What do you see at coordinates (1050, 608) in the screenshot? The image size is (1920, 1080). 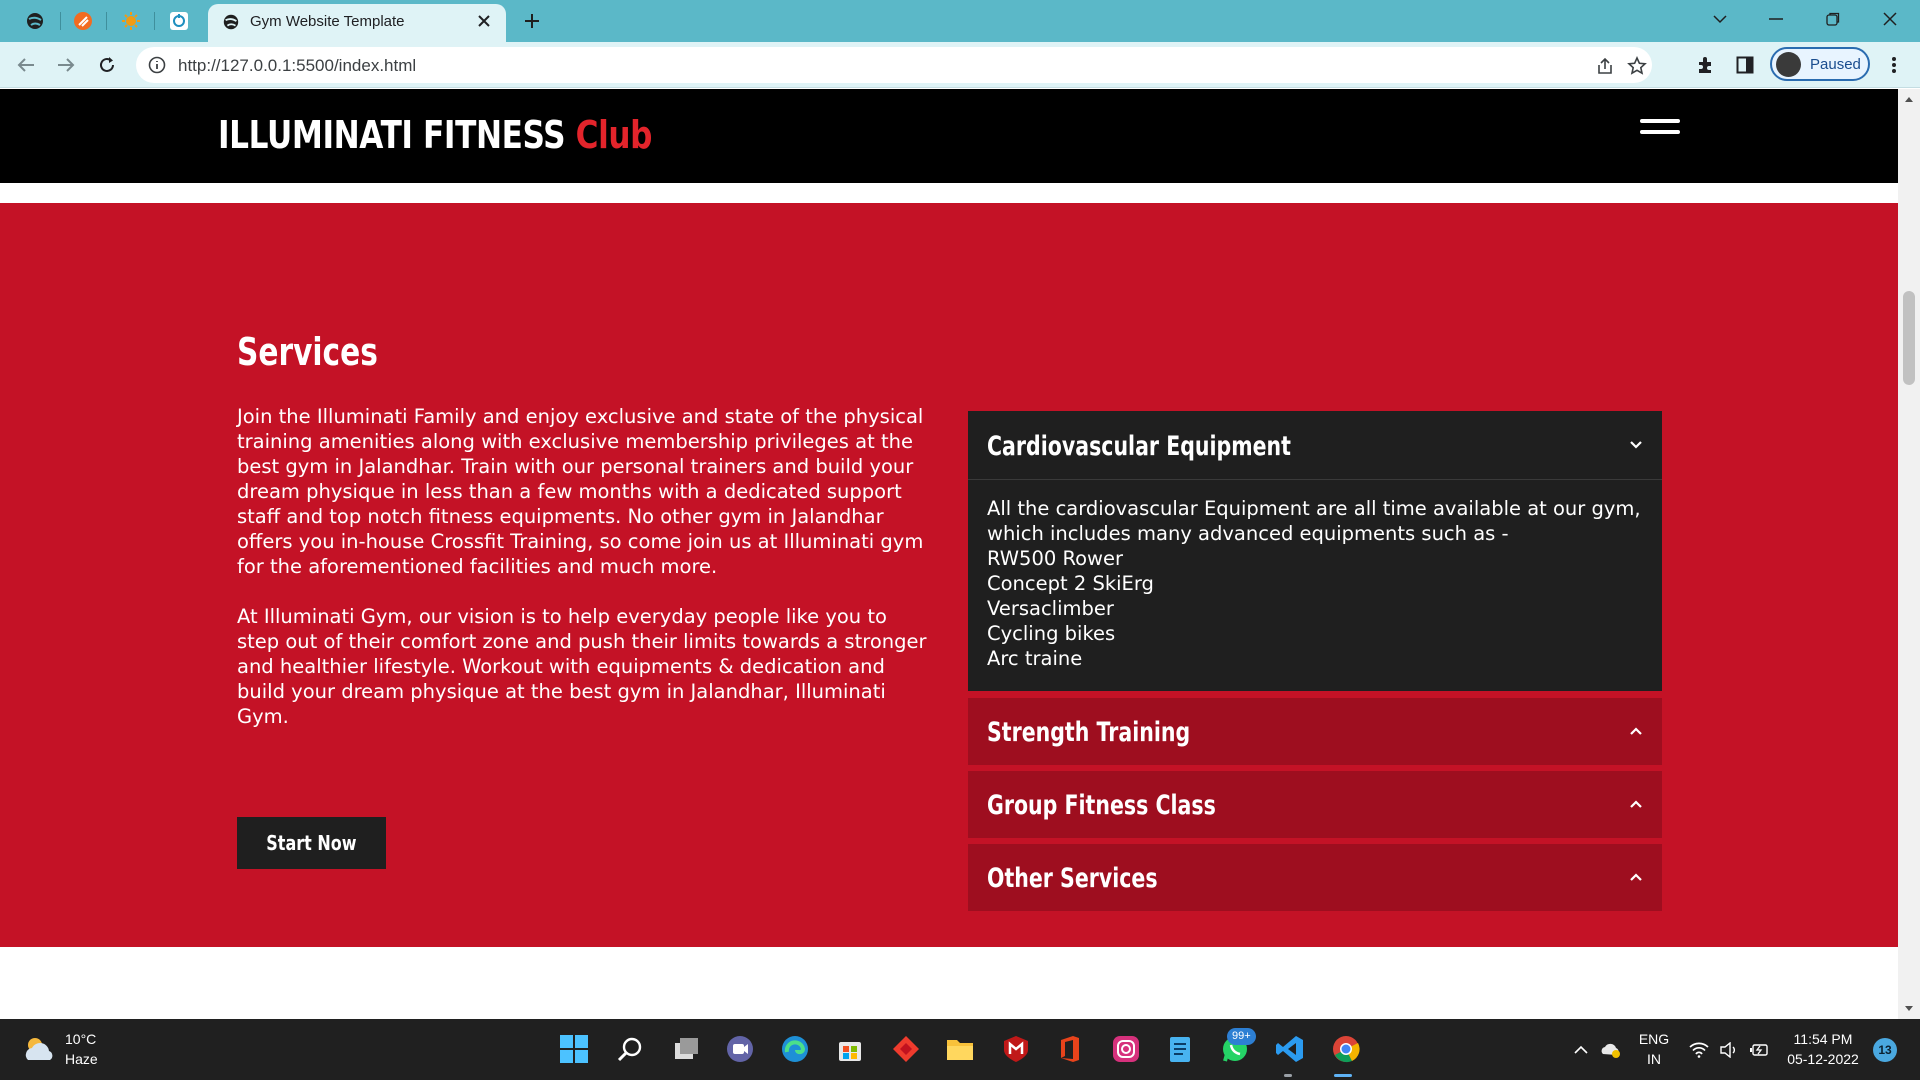 I see `equipment-item: Versaclimber` at bounding box center [1050, 608].